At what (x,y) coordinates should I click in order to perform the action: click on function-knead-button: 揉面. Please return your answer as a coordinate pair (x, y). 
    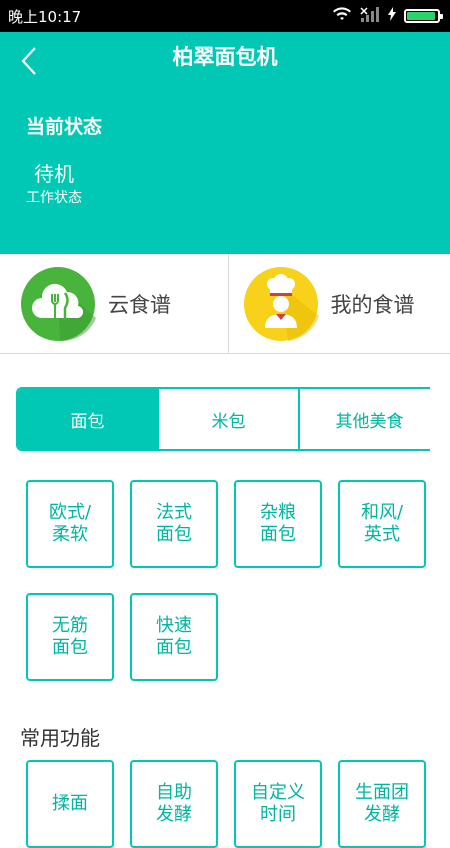
    Looking at the image, I should click on (70, 804).